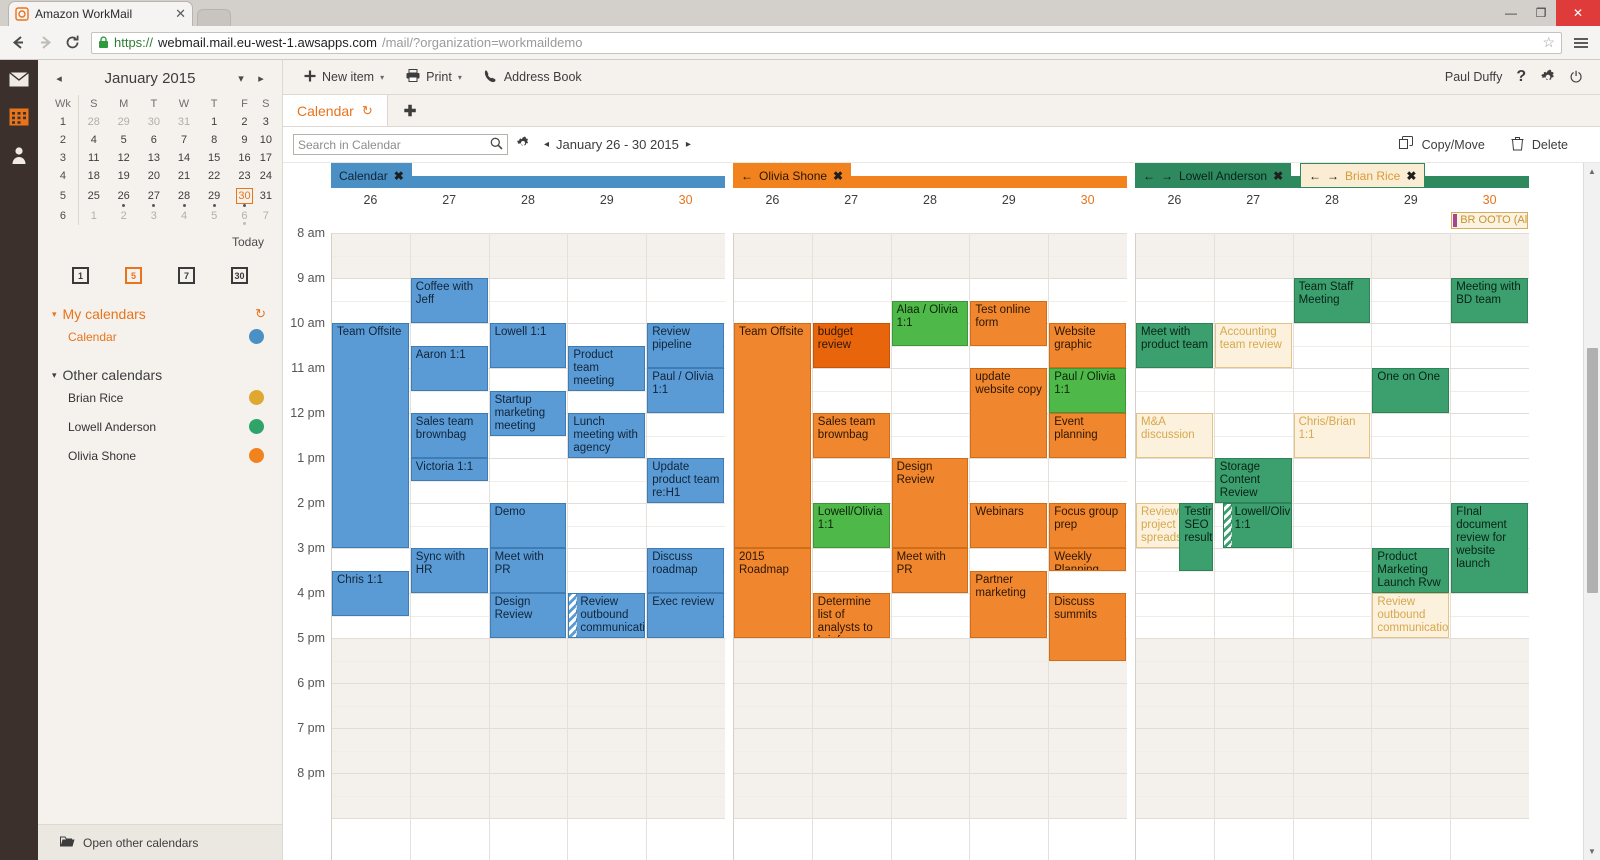  What do you see at coordinates (792, 175) in the screenshot?
I see `panel-tab-olivia: ← Olivia Shone ✖` at bounding box center [792, 175].